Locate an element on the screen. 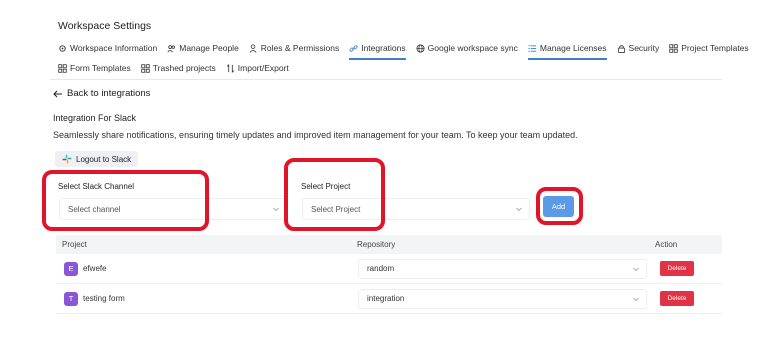 The height and width of the screenshot is (352, 771). tab-manage-people: Manage People is located at coordinates (203, 48).